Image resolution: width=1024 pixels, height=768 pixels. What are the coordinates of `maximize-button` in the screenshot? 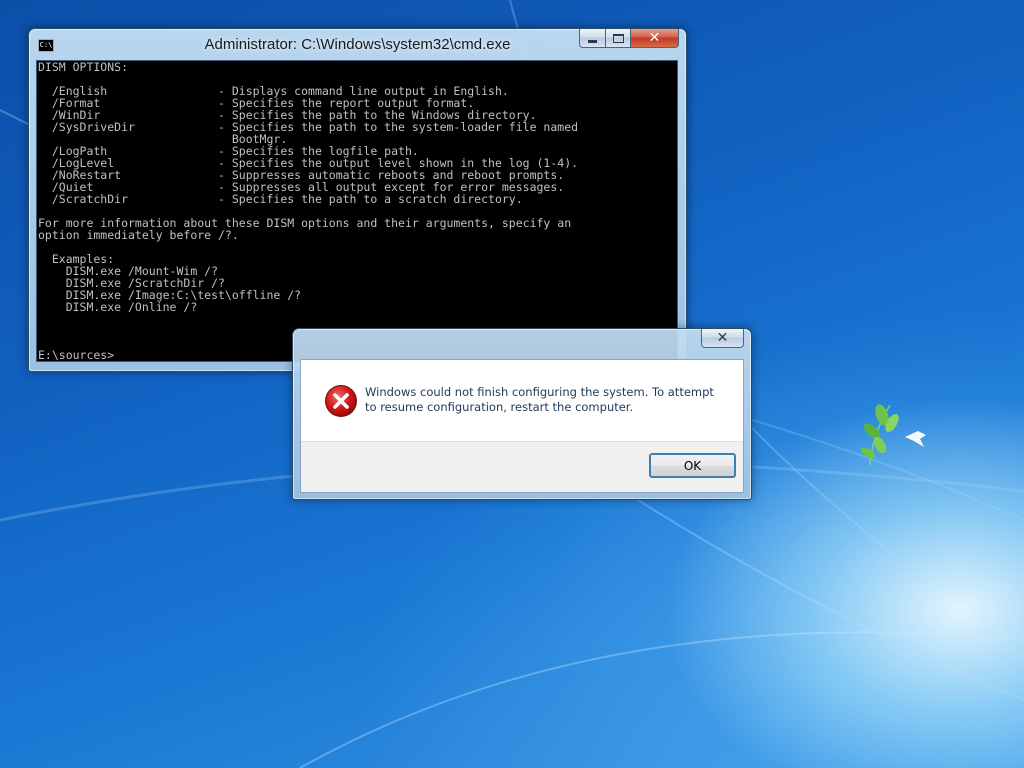 It's located at (618, 38).